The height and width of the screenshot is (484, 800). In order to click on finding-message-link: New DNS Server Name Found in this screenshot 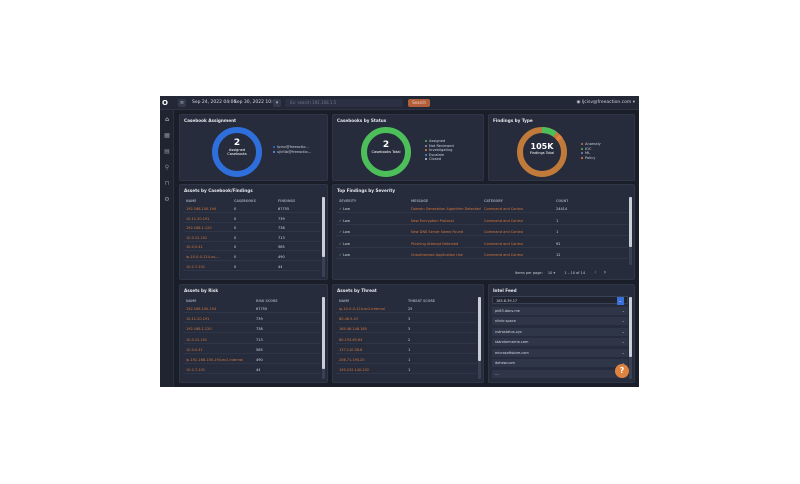, I will do `click(446, 232)`.